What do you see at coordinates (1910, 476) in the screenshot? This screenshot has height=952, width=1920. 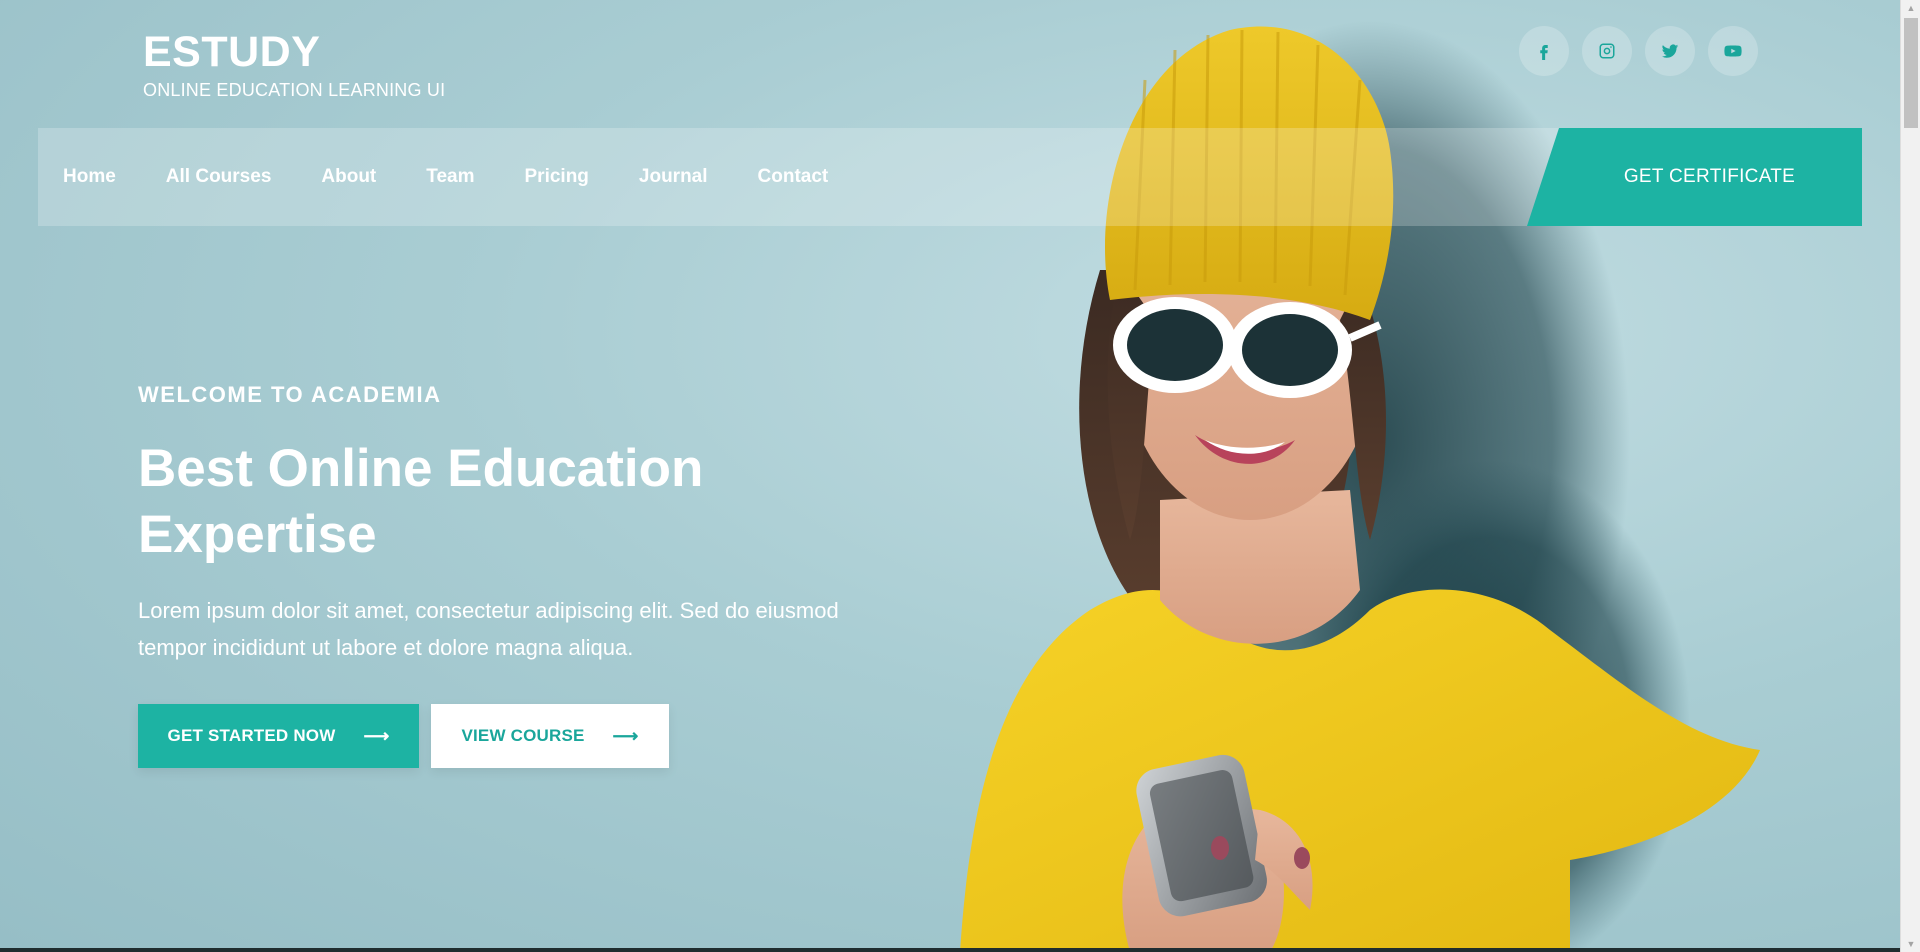 I see `vertical-scrollbar: ▲ ▼` at bounding box center [1910, 476].